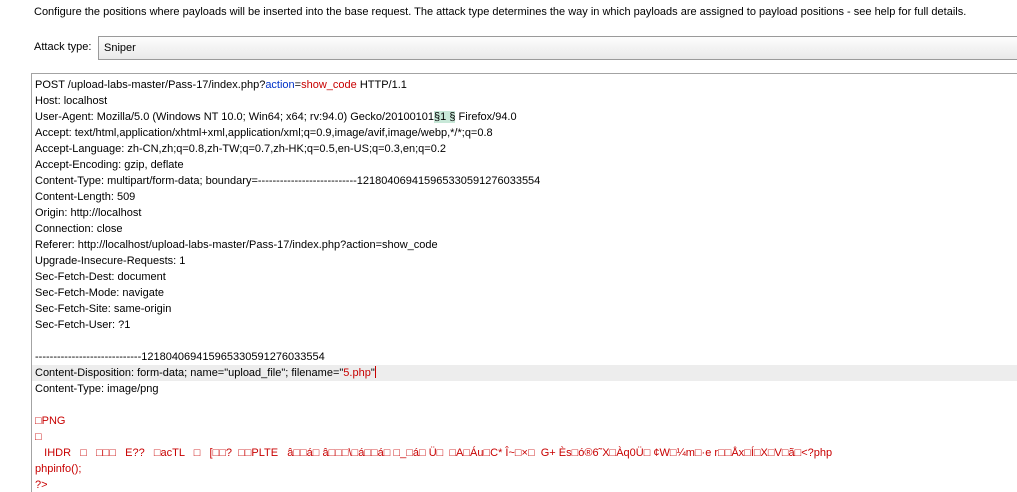 The width and height of the screenshot is (1017, 492). Describe the element at coordinates (38, 437) in the screenshot. I see `body-line-binary: □` at that location.